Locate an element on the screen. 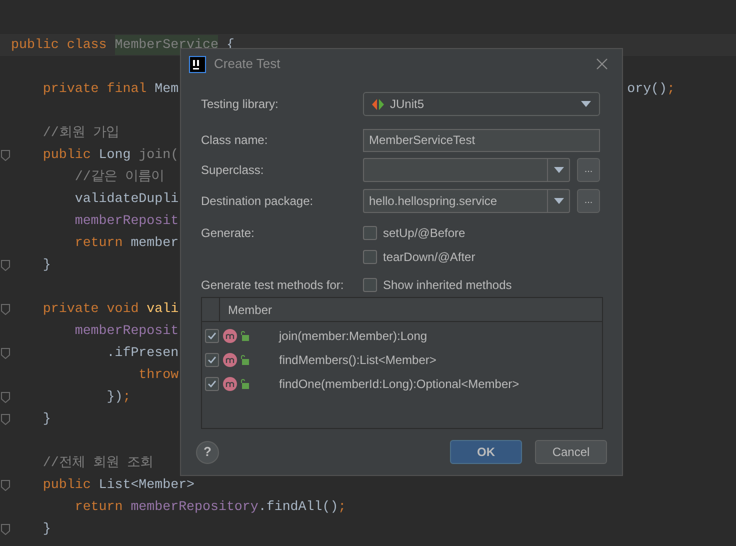  code-text: .ifPresen is located at coordinates (142, 353).